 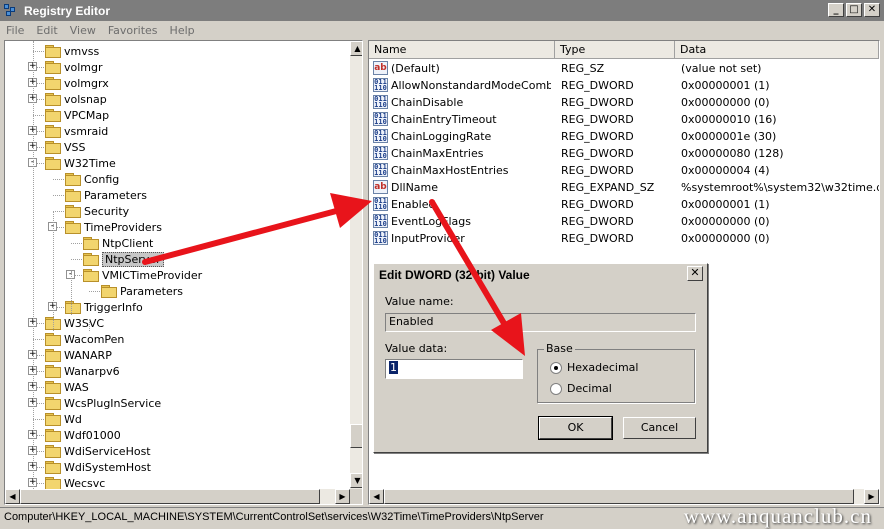 What do you see at coordinates (376, 496) in the screenshot?
I see `list-scroll-left-arrow-icon: ◀` at bounding box center [376, 496].